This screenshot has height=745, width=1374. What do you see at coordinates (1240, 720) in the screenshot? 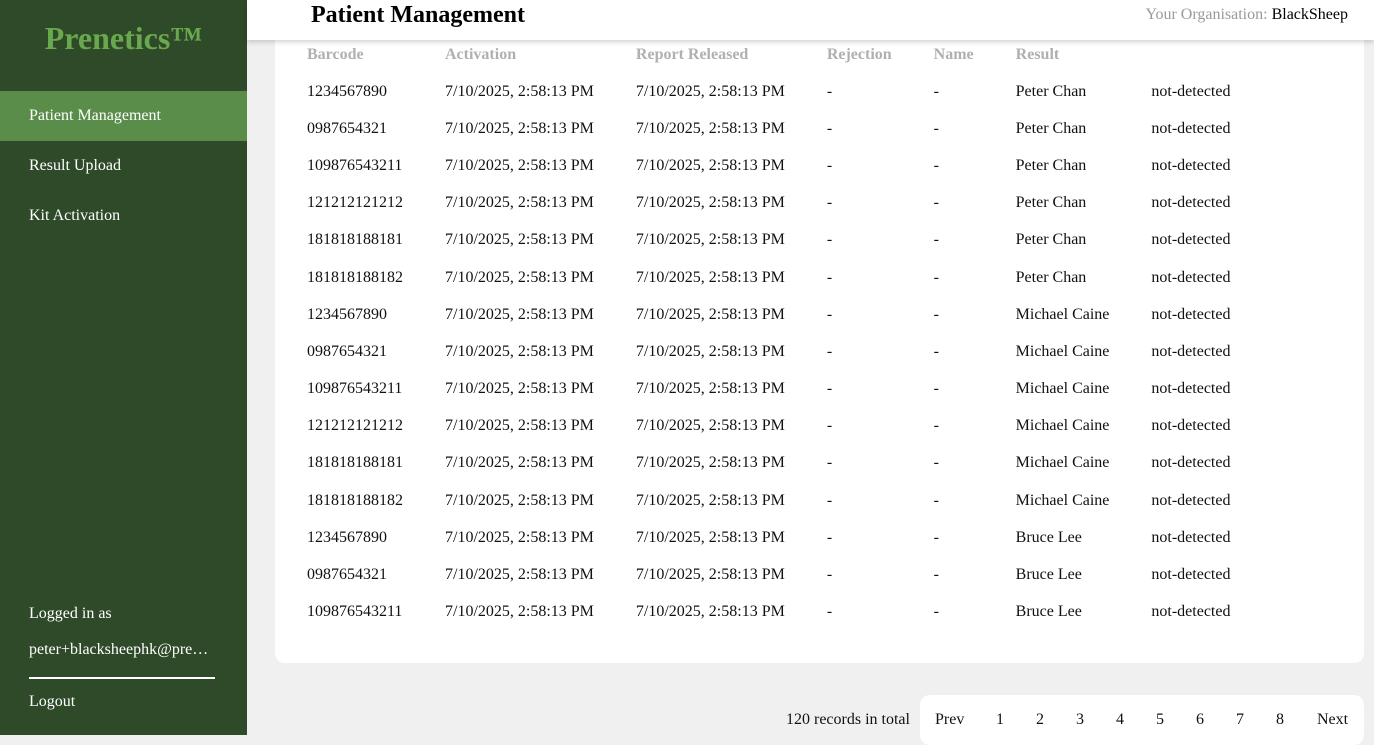
I see `page-button-7: 7` at bounding box center [1240, 720].